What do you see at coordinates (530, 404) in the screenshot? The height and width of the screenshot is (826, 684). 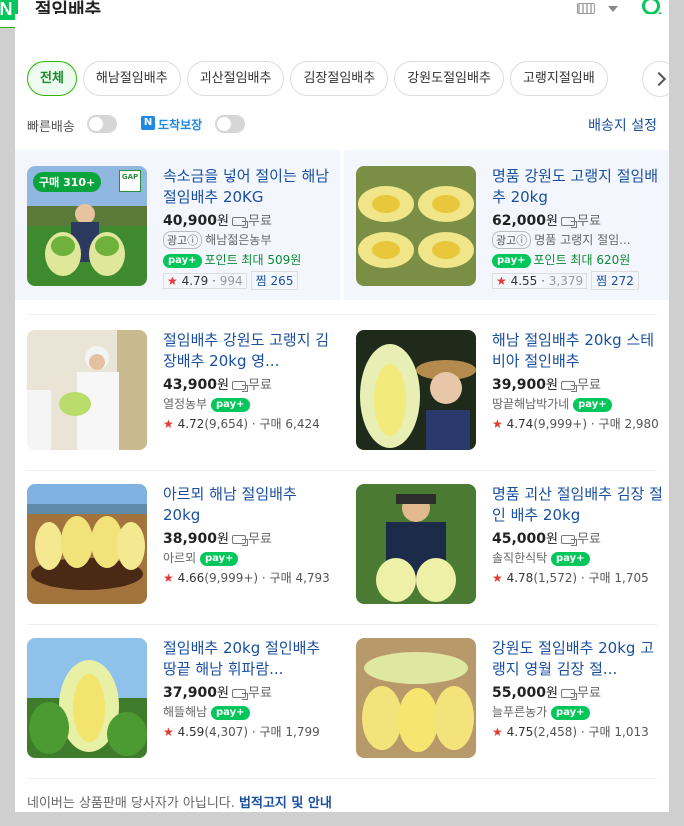 I see `seller-name: 땅끝해남박가네` at bounding box center [530, 404].